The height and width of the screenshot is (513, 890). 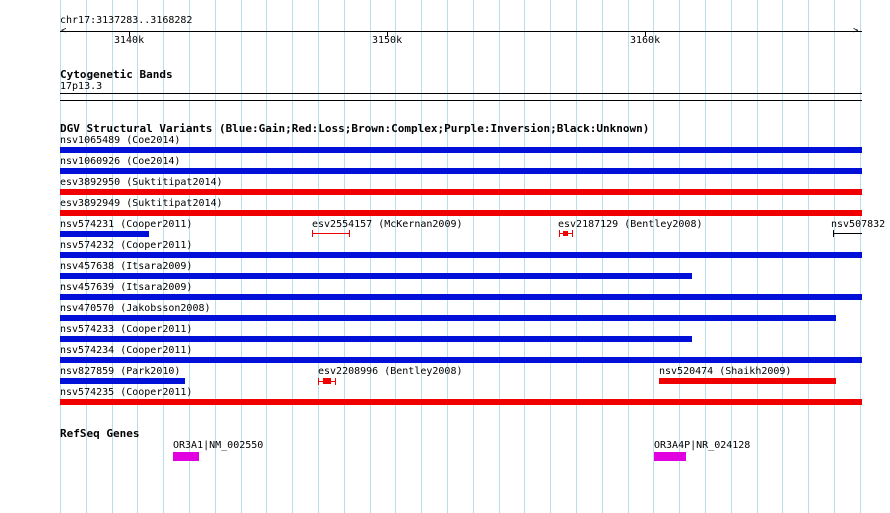 What do you see at coordinates (702, 446) in the screenshot?
I see `gene-label: OR3A4P|NR_024128` at bounding box center [702, 446].